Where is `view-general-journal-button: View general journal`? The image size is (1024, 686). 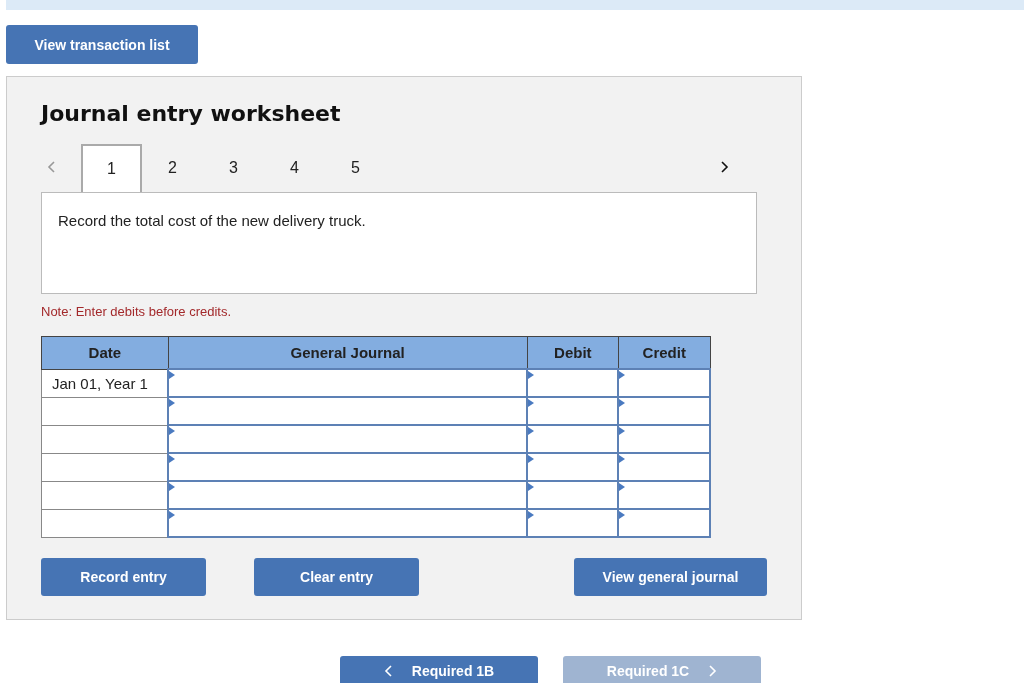 view-general-journal-button: View general journal is located at coordinates (670, 577).